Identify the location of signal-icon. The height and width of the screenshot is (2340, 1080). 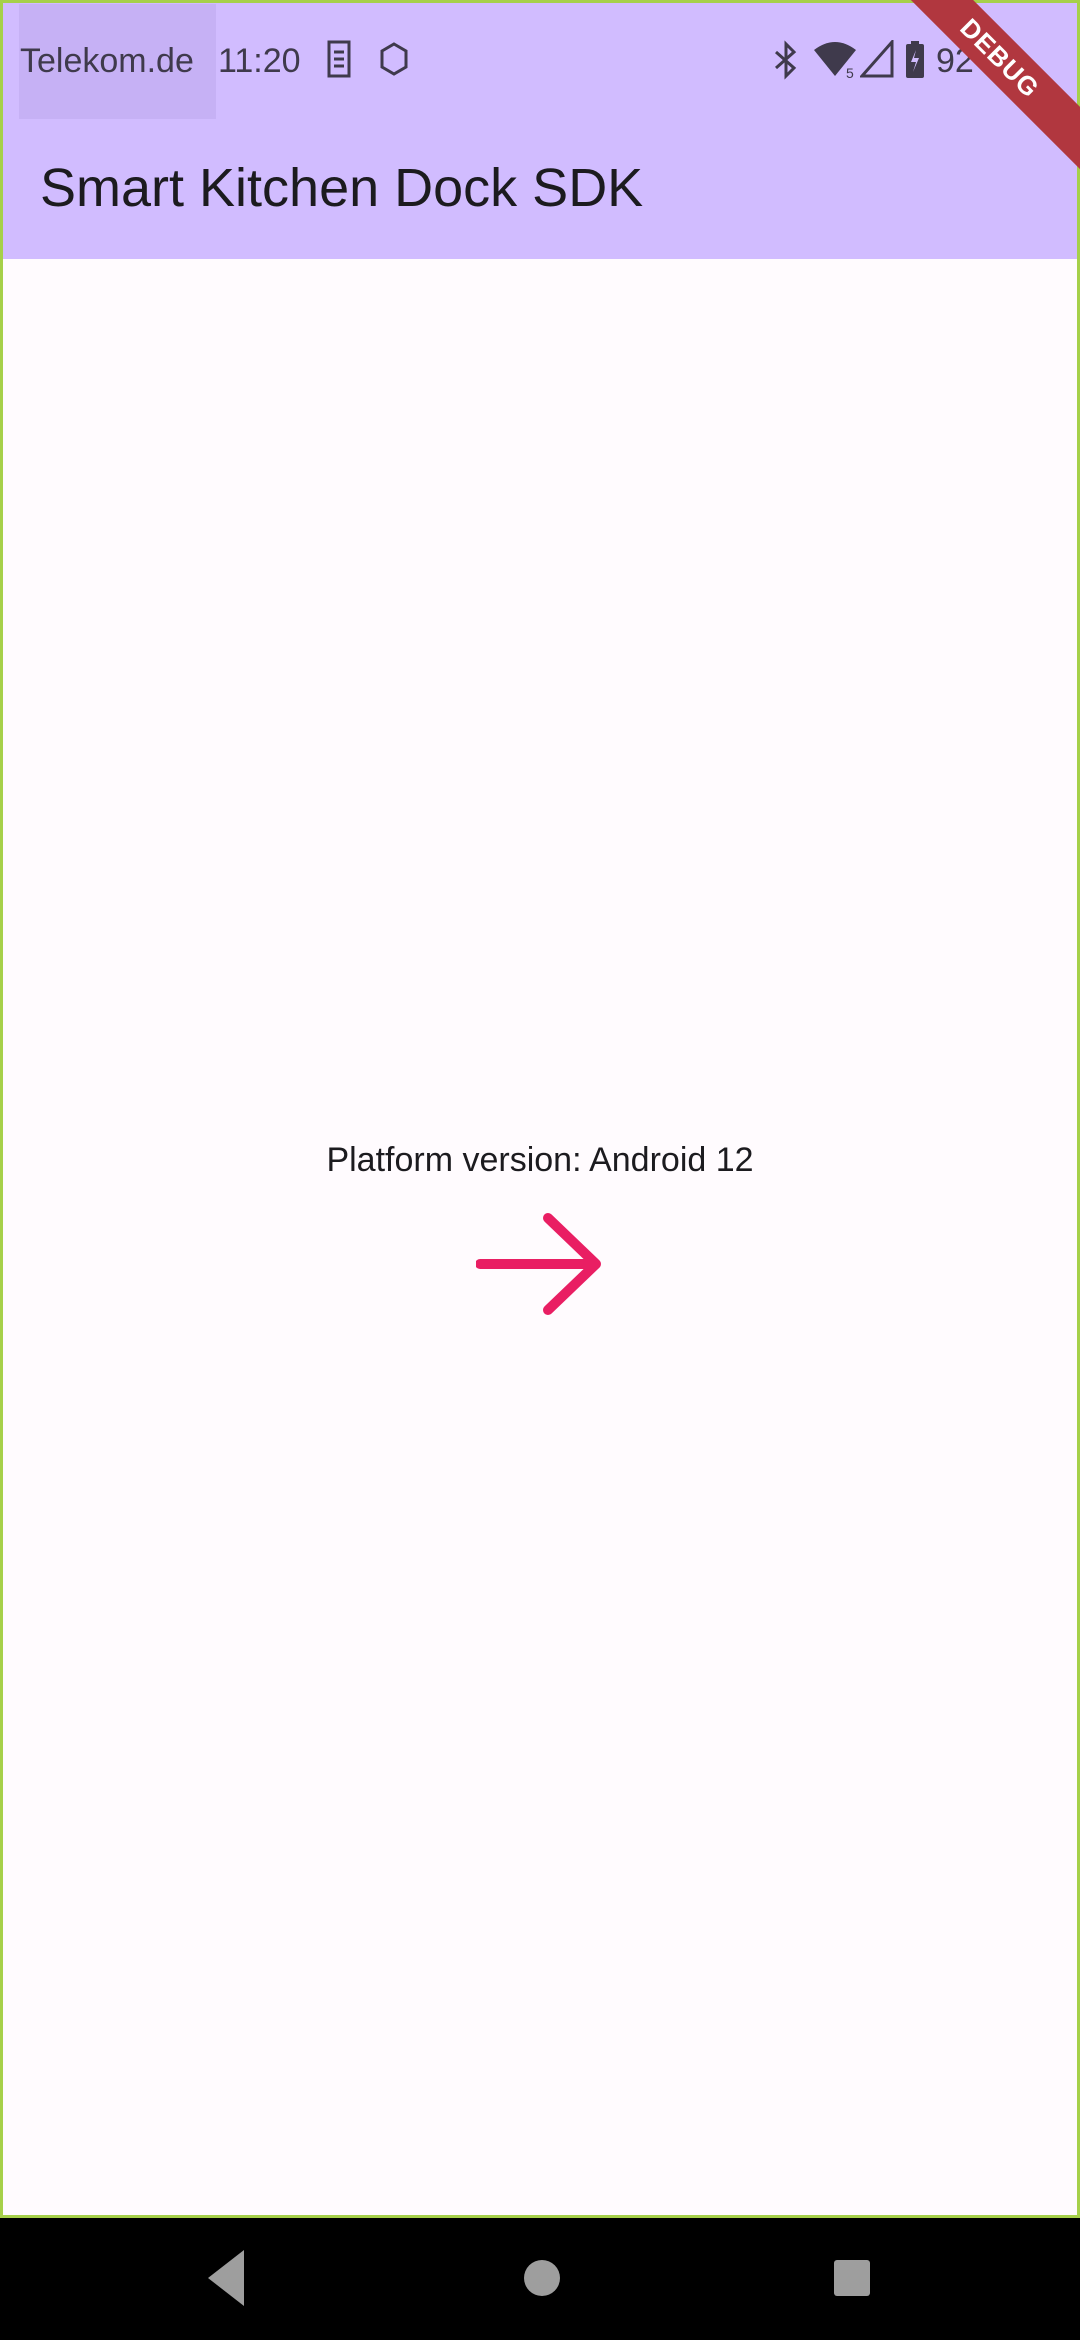
(876, 62).